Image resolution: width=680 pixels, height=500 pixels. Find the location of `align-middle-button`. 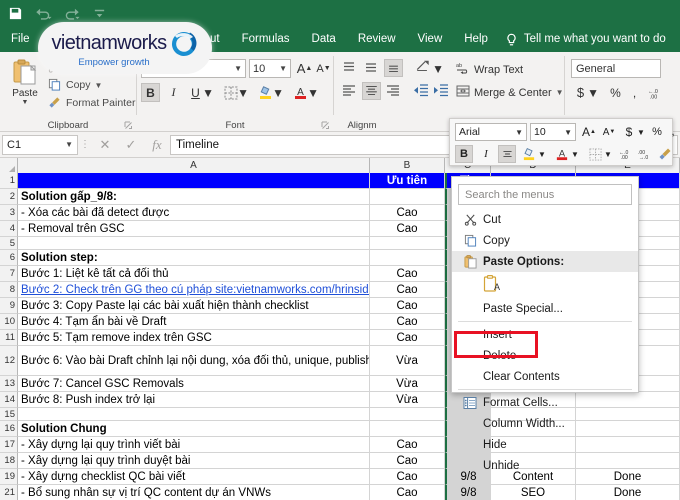

align-middle-button is located at coordinates (371, 68).